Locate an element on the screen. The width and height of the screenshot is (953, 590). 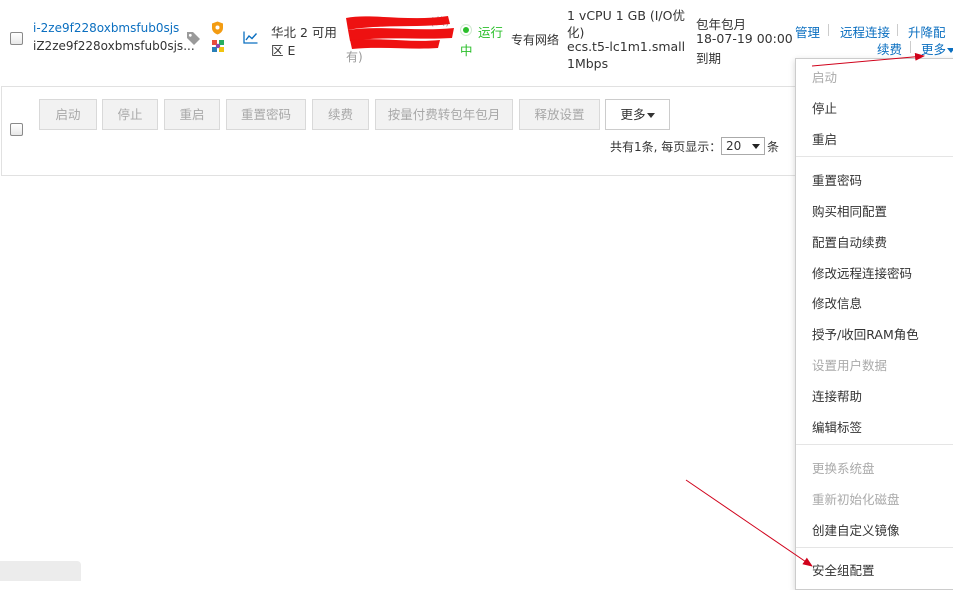
more-dropdown-link: 更多 is located at coordinates (937, 48).